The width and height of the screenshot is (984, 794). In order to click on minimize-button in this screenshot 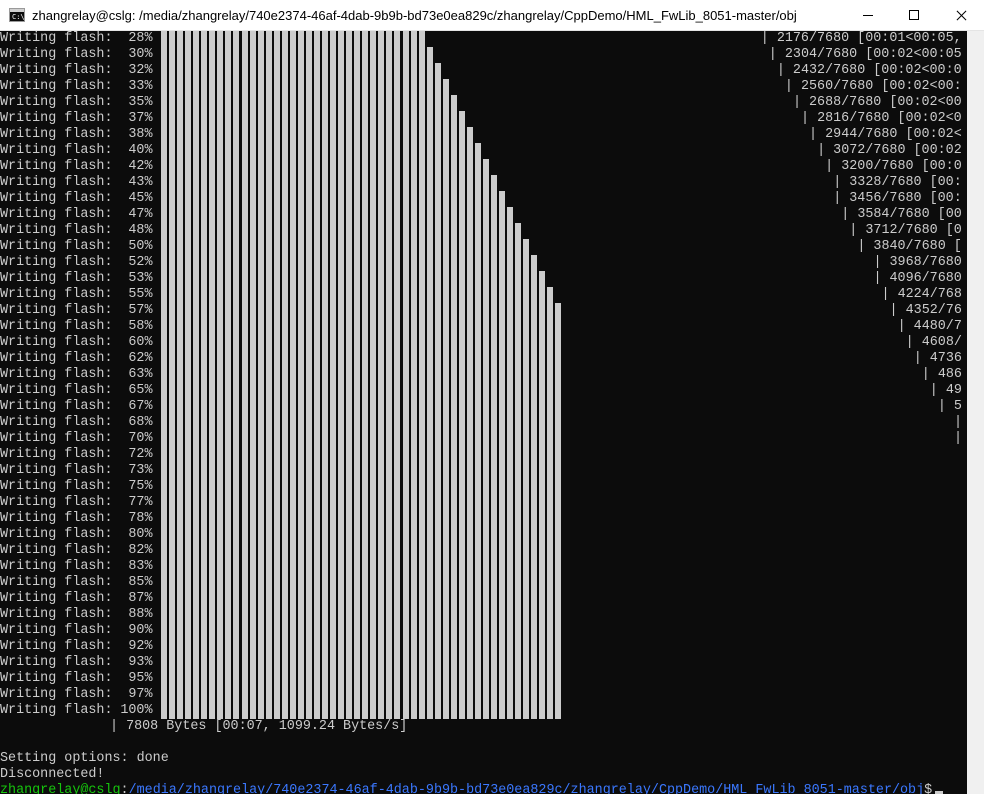, I will do `click(868, 15)`.